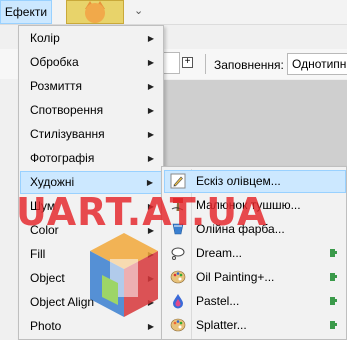 Image resolution: width=347 pixels, height=340 pixels. What do you see at coordinates (91, 62) in the screenshot?
I see `menu-item-processing: Обробка ▶` at bounding box center [91, 62].